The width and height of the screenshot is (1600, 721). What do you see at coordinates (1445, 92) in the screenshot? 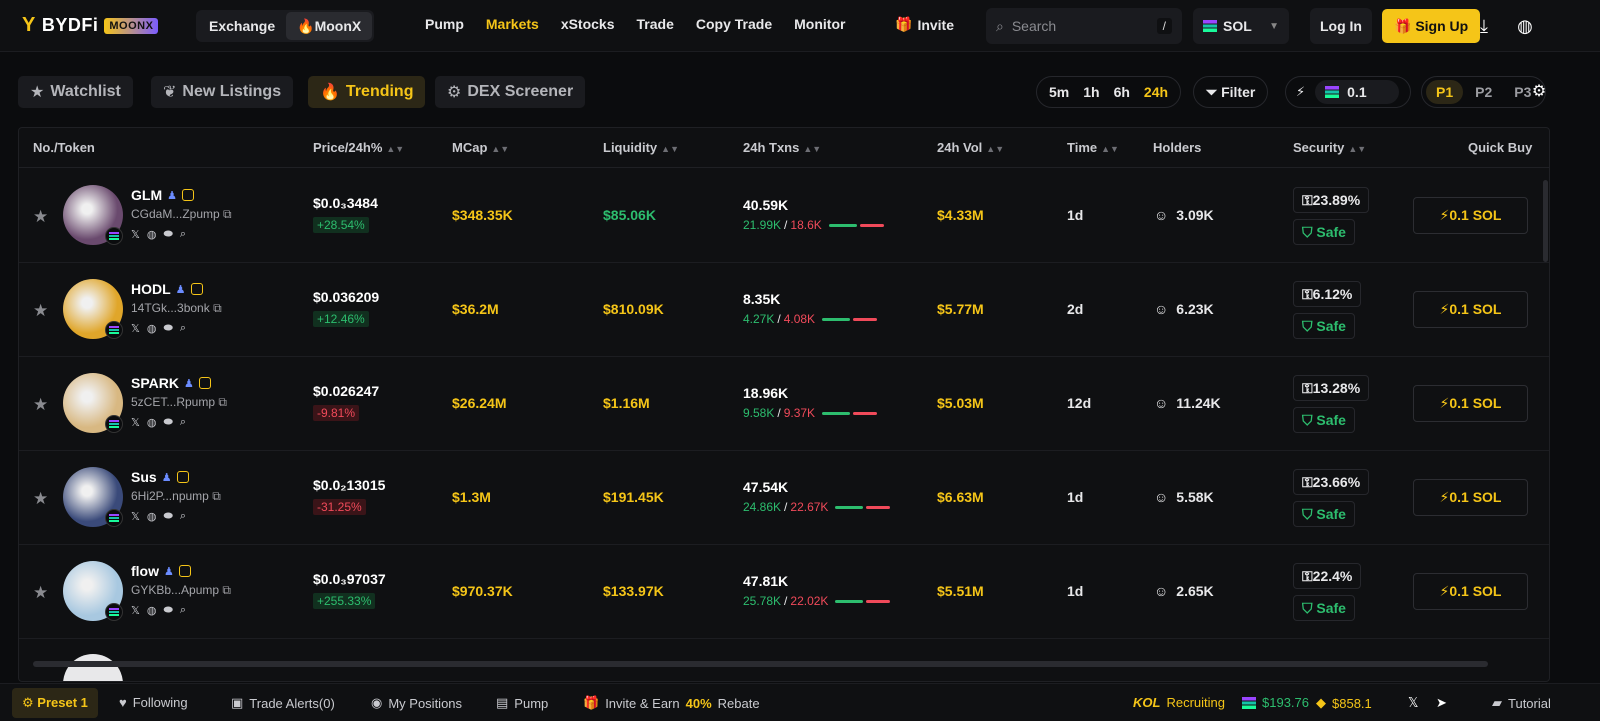
I see `preset-p1: P1` at bounding box center [1445, 92].